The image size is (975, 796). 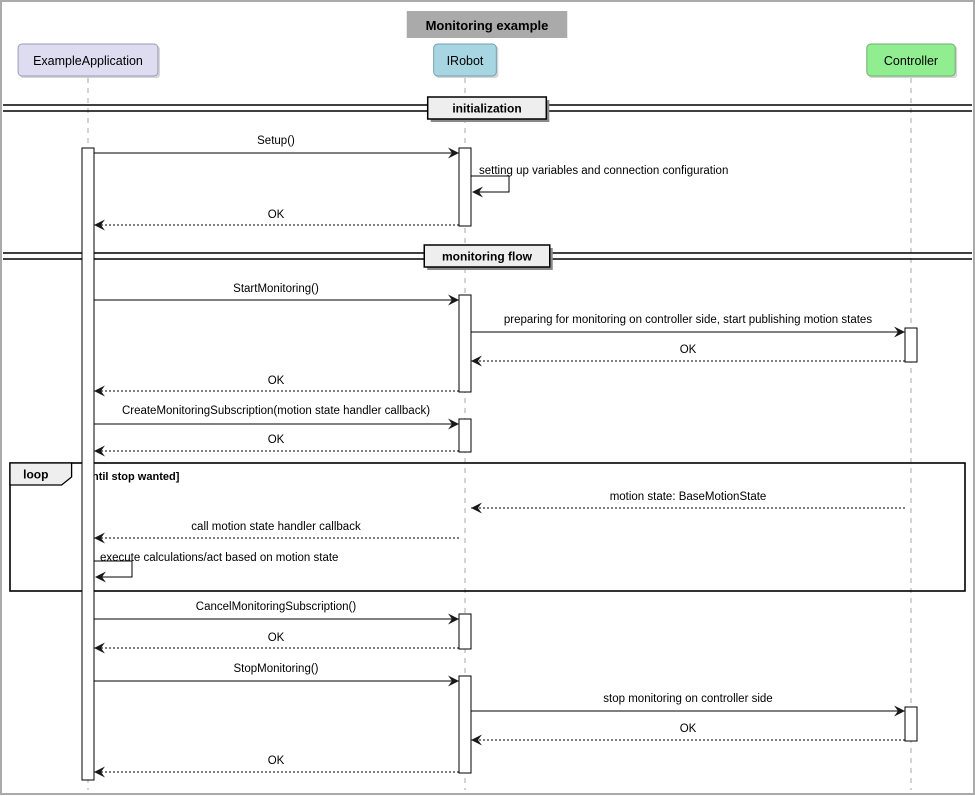 What do you see at coordinates (688, 729) in the screenshot?
I see `message-label-m17: OK` at bounding box center [688, 729].